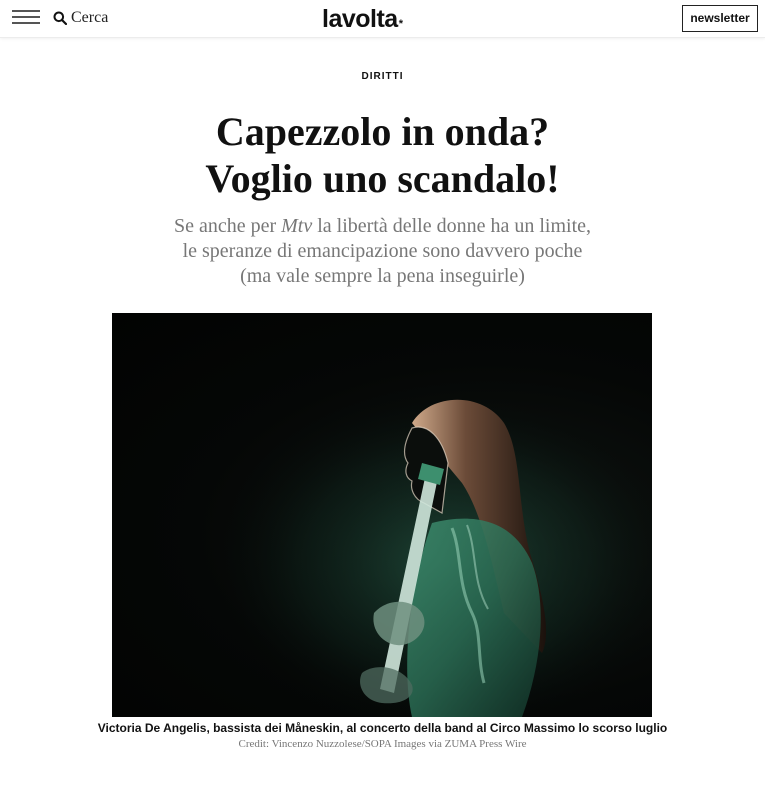 Image resolution: width=765 pixels, height=788 pixels. I want to click on subheadline-line-3: (ma vale sempre la pena inseguirle), so click(382, 276).